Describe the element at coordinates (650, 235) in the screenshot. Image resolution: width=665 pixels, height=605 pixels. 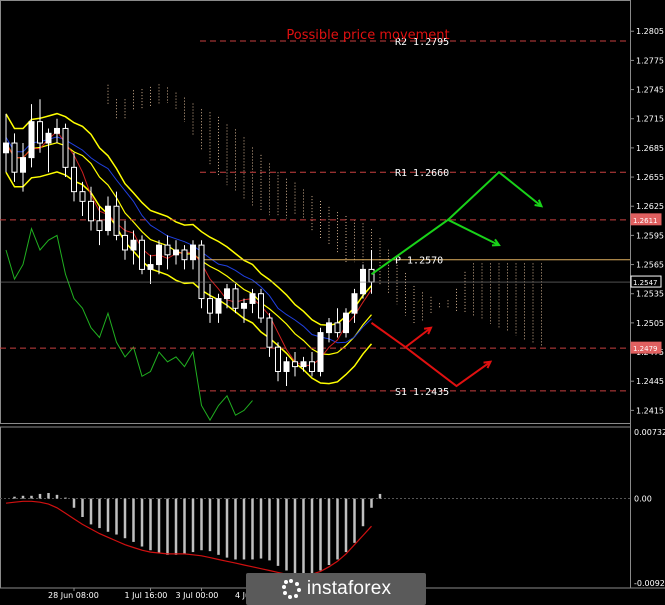
I see `price-tick-label: 1.2595` at that location.